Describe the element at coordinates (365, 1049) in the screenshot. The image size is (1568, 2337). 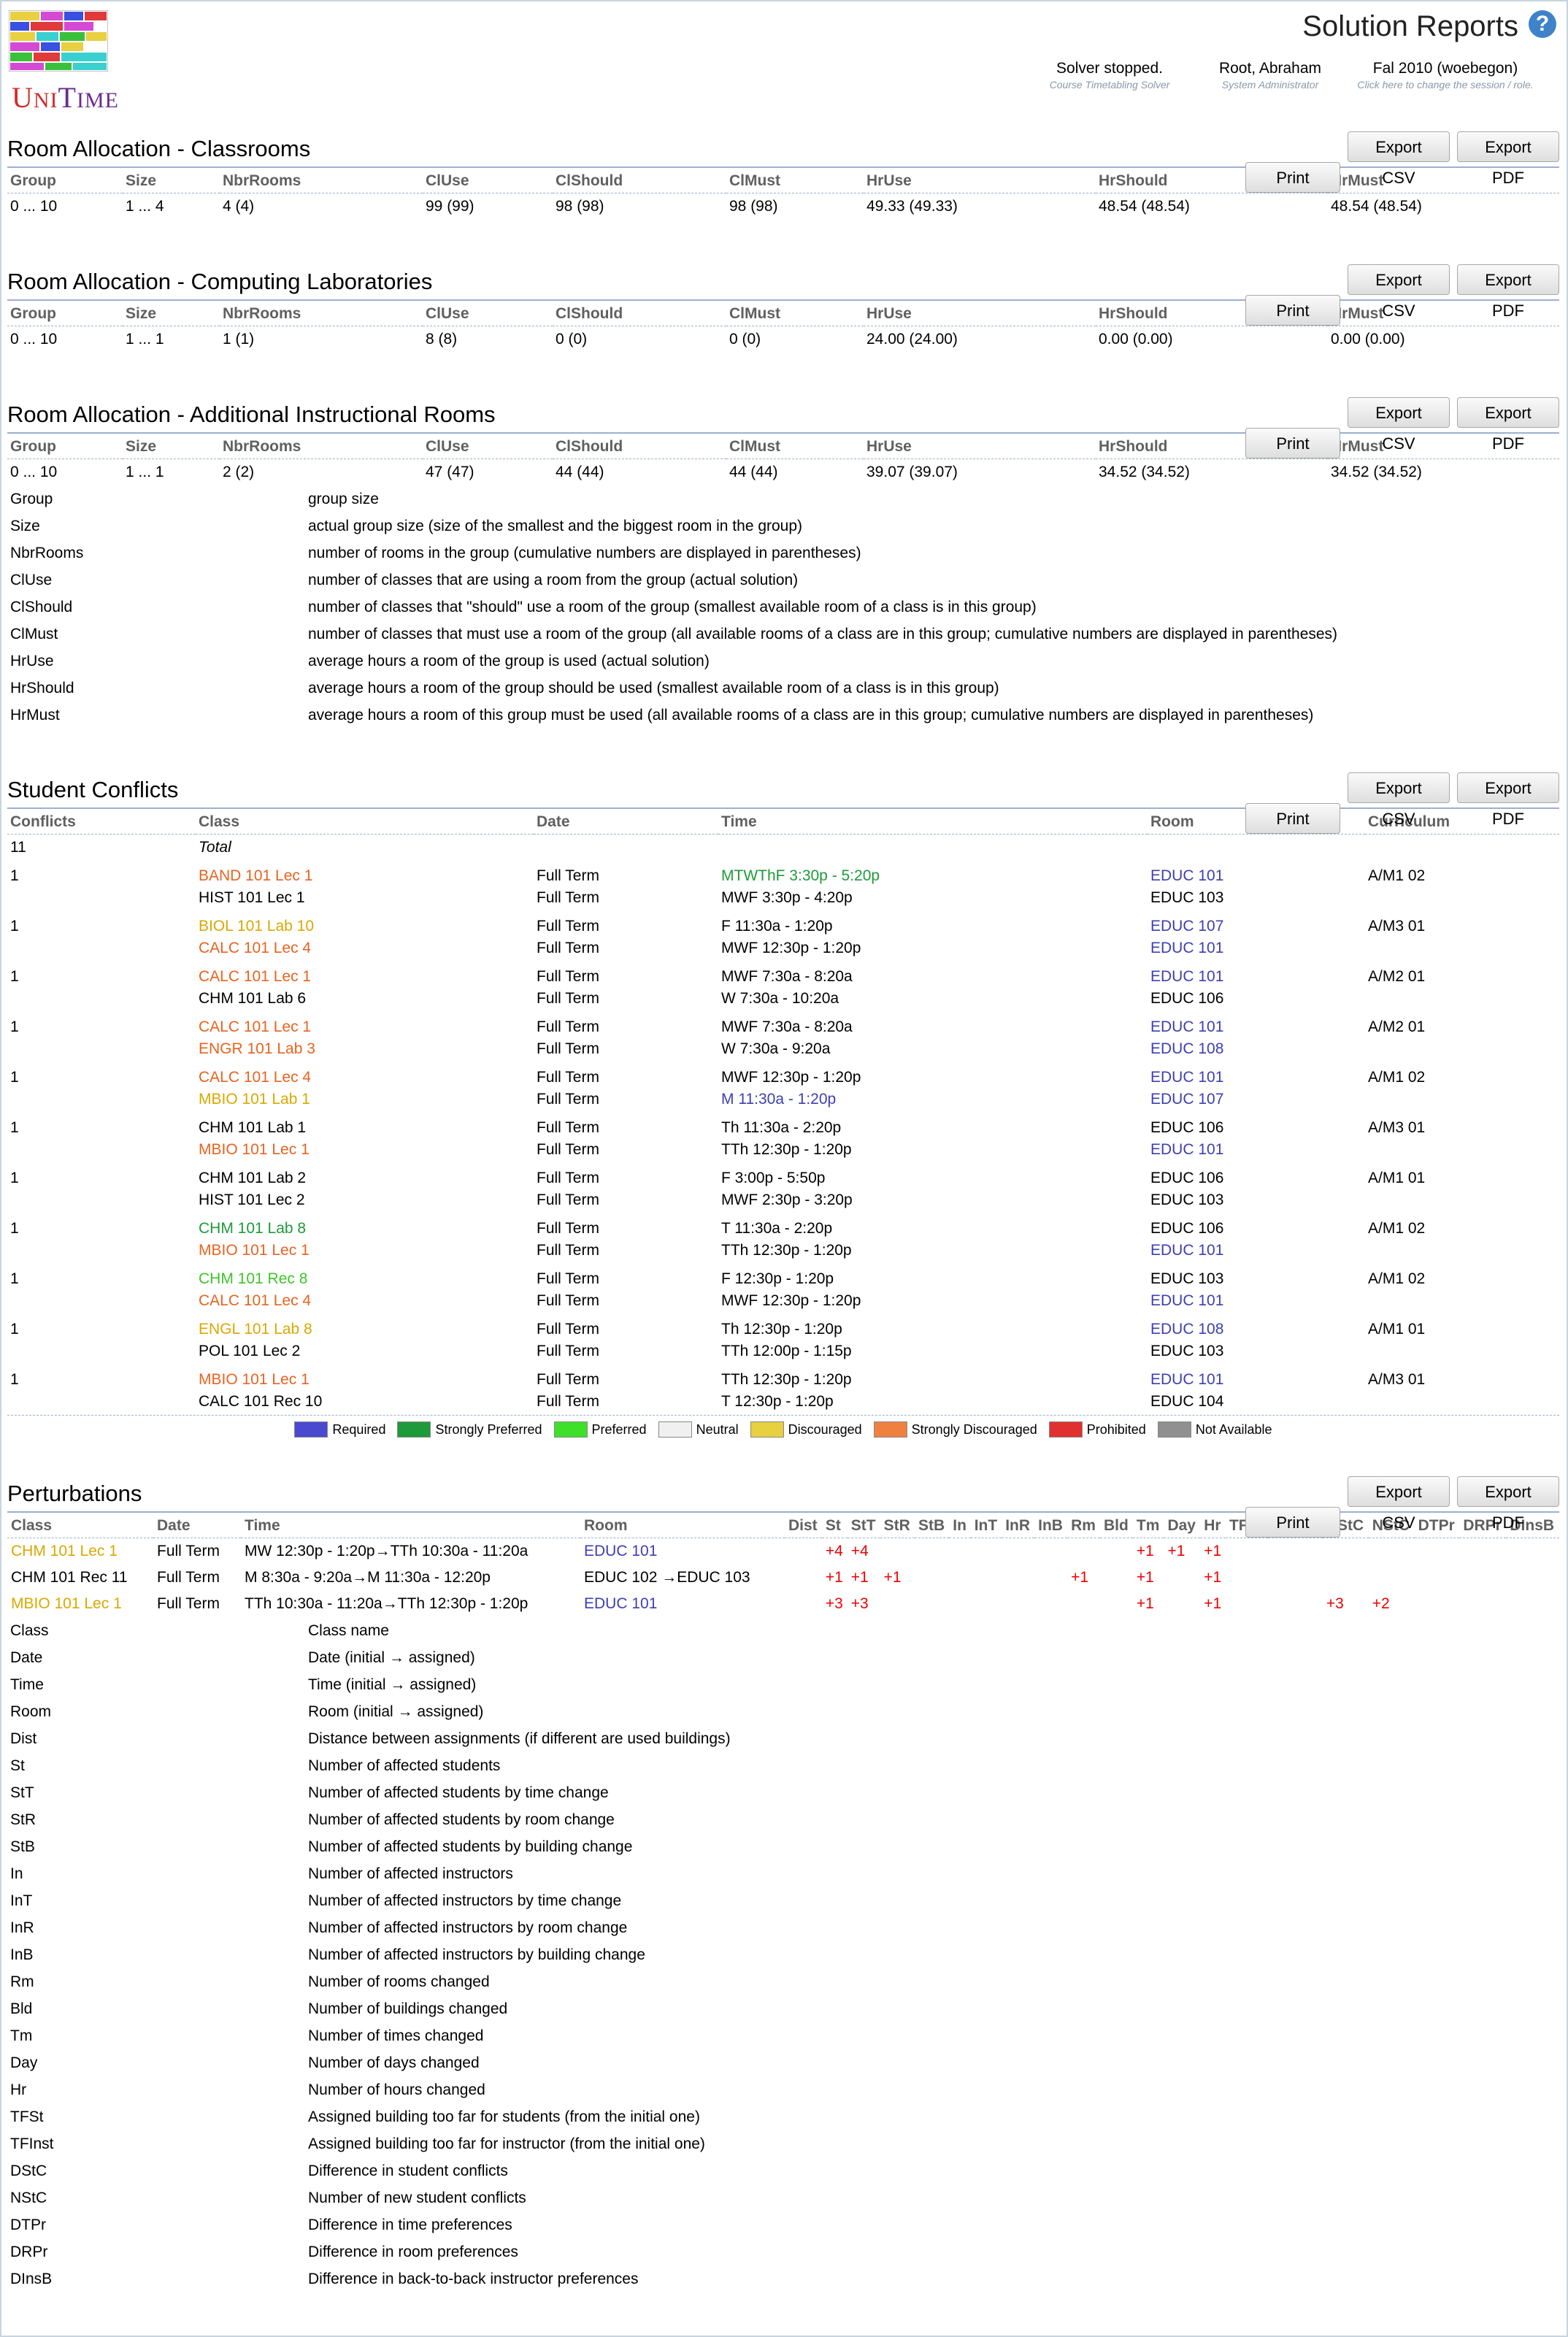
I see `class-name: ENGR 101 Lab 3` at that location.